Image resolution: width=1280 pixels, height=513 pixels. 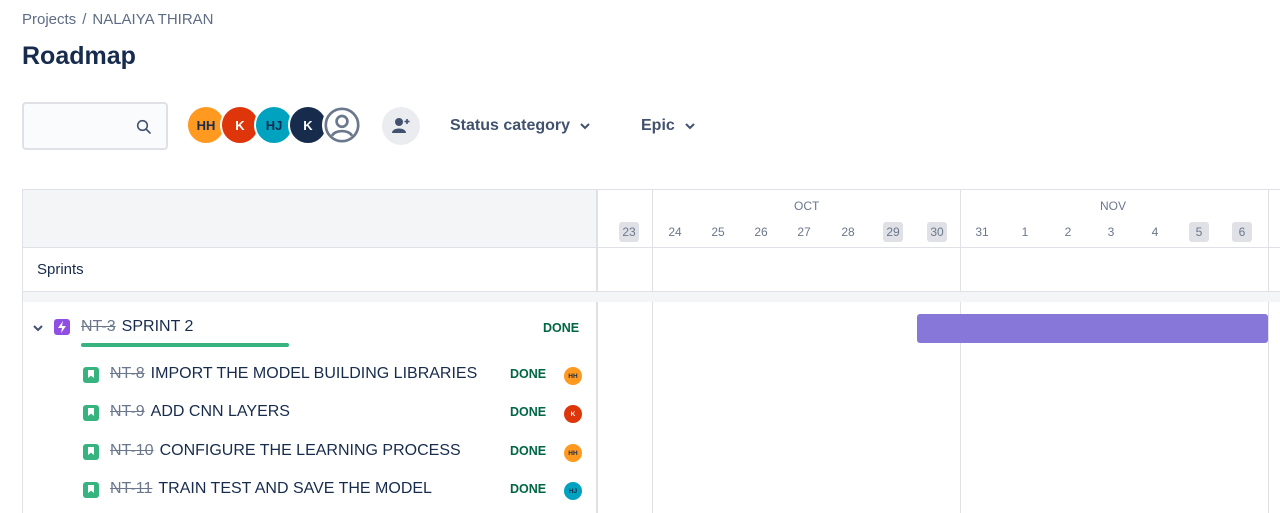 I want to click on issue-title: NT-9 ADD CNN LAYERS, so click(x=200, y=412).